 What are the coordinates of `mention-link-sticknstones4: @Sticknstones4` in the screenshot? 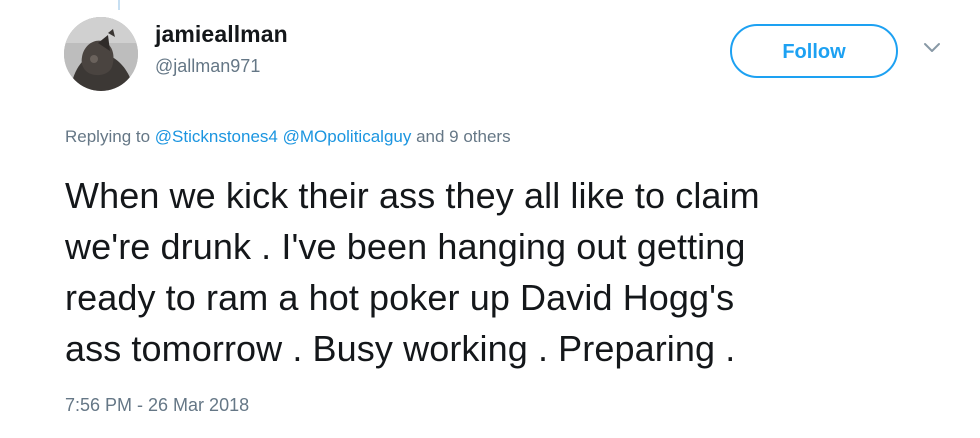 It's located at (216, 136).